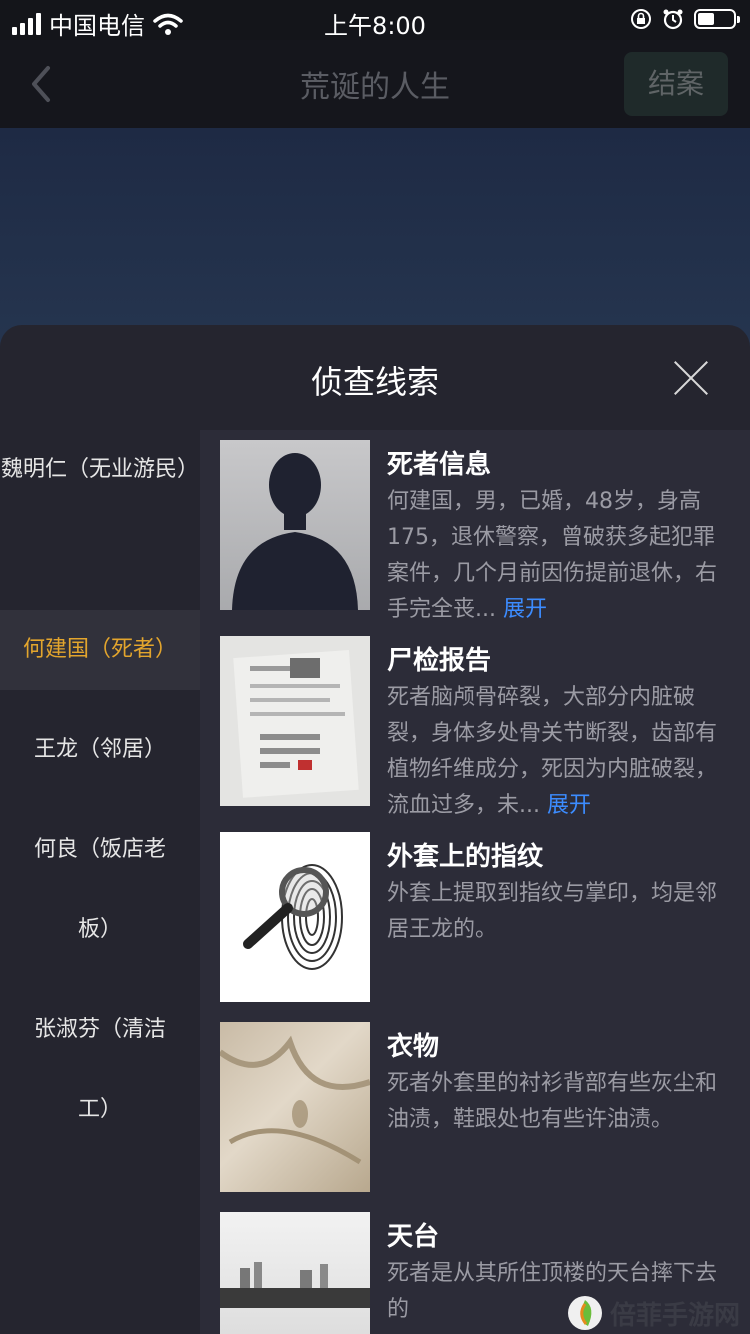  I want to click on clothing-image, so click(295, 1107).